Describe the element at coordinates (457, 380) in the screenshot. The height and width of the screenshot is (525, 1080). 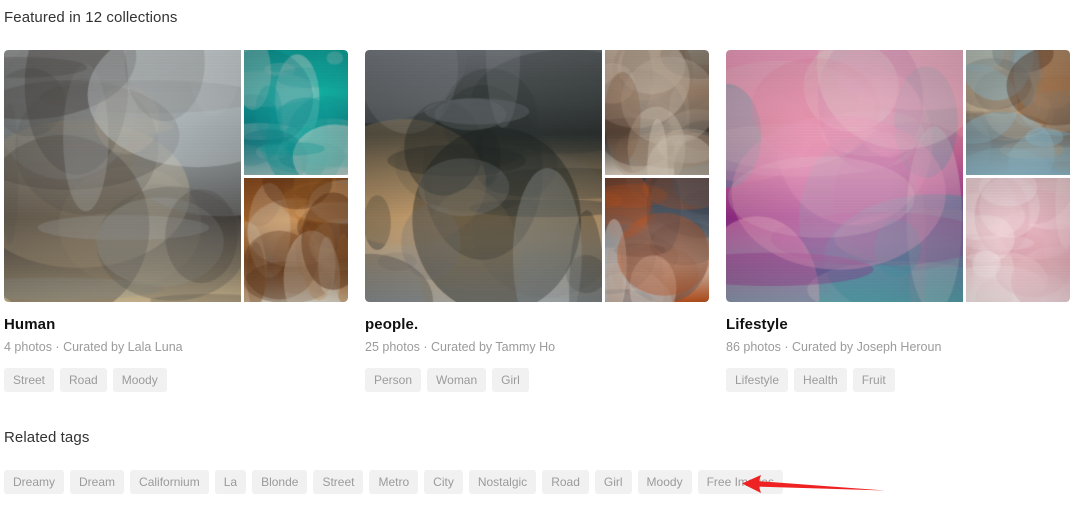
I see `collection-tag: Woman` at that location.